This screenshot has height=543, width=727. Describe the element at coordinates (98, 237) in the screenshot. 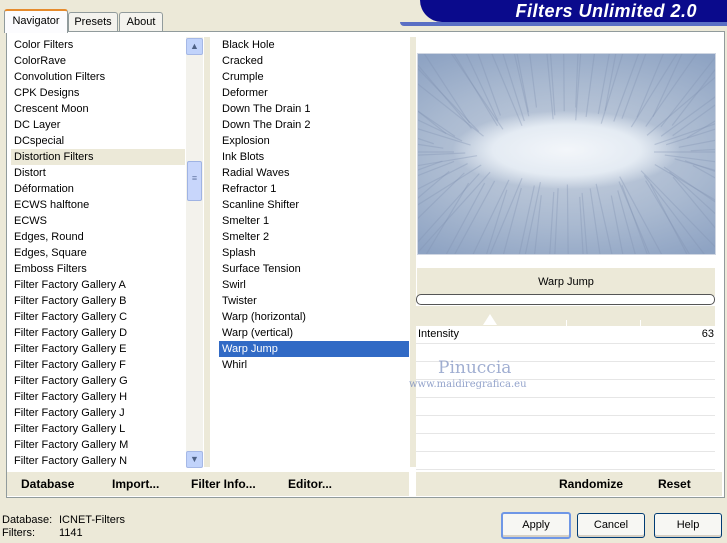

I see `category-list-item: Edges, Round` at that location.